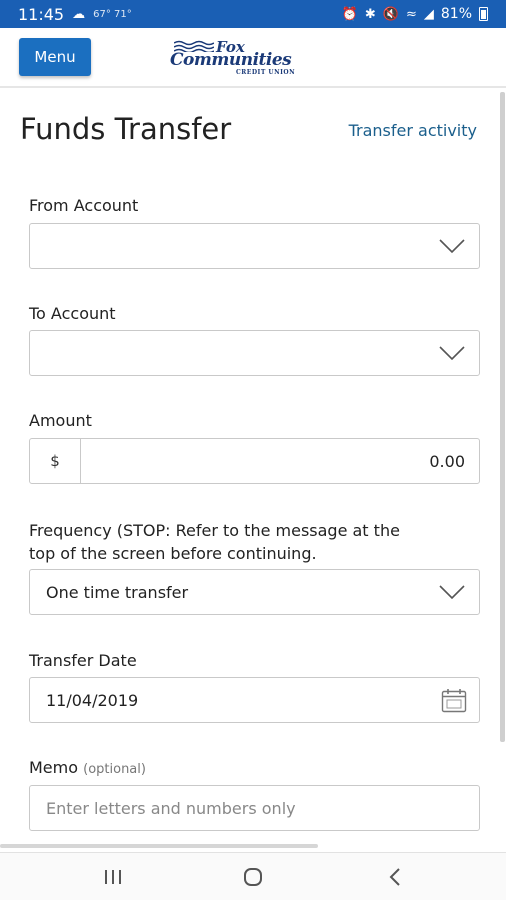  Describe the element at coordinates (411, 14) in the screenshot. I see `wifi-icon: ≈` at that location.